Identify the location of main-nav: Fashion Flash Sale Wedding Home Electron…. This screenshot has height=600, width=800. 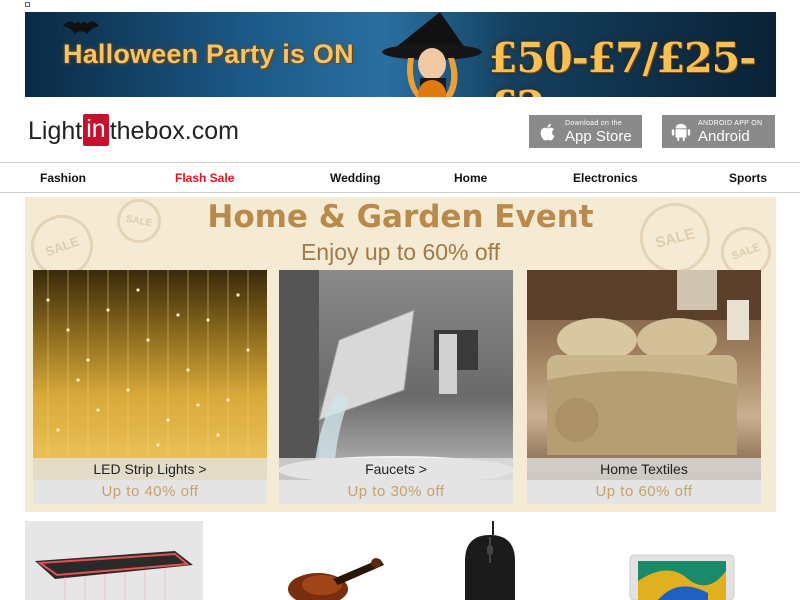
(400, 177).